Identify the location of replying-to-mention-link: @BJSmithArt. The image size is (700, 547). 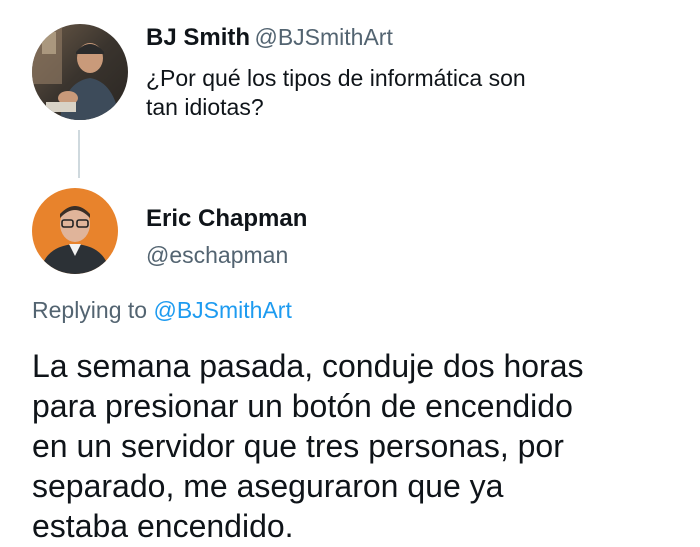
(222, 310).